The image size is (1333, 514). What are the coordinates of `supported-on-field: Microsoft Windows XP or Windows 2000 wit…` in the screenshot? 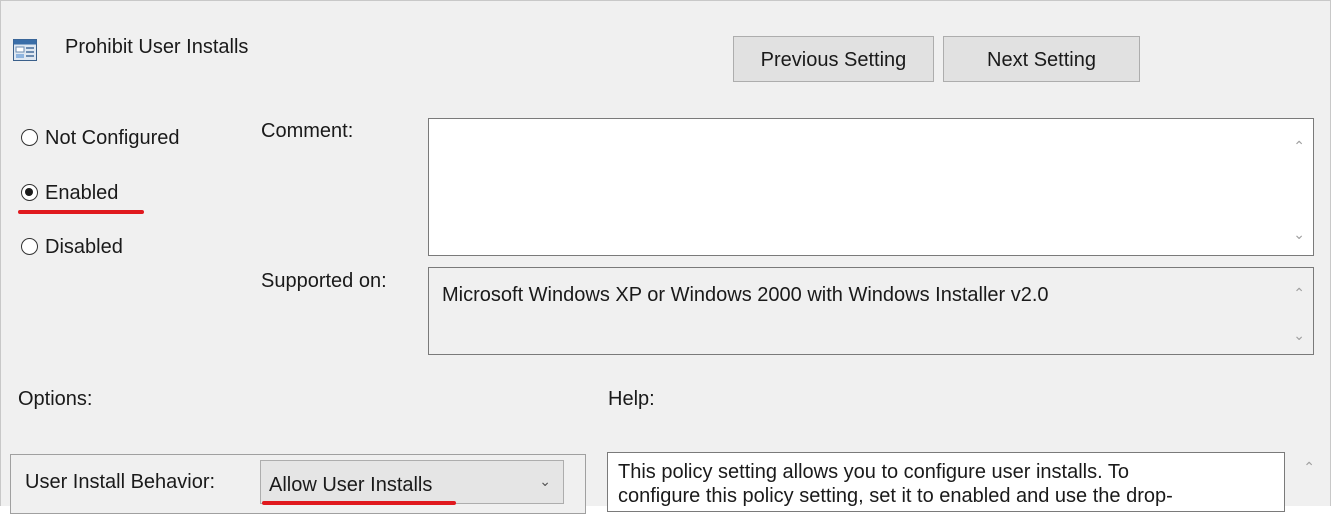 It's located at (871, 311).